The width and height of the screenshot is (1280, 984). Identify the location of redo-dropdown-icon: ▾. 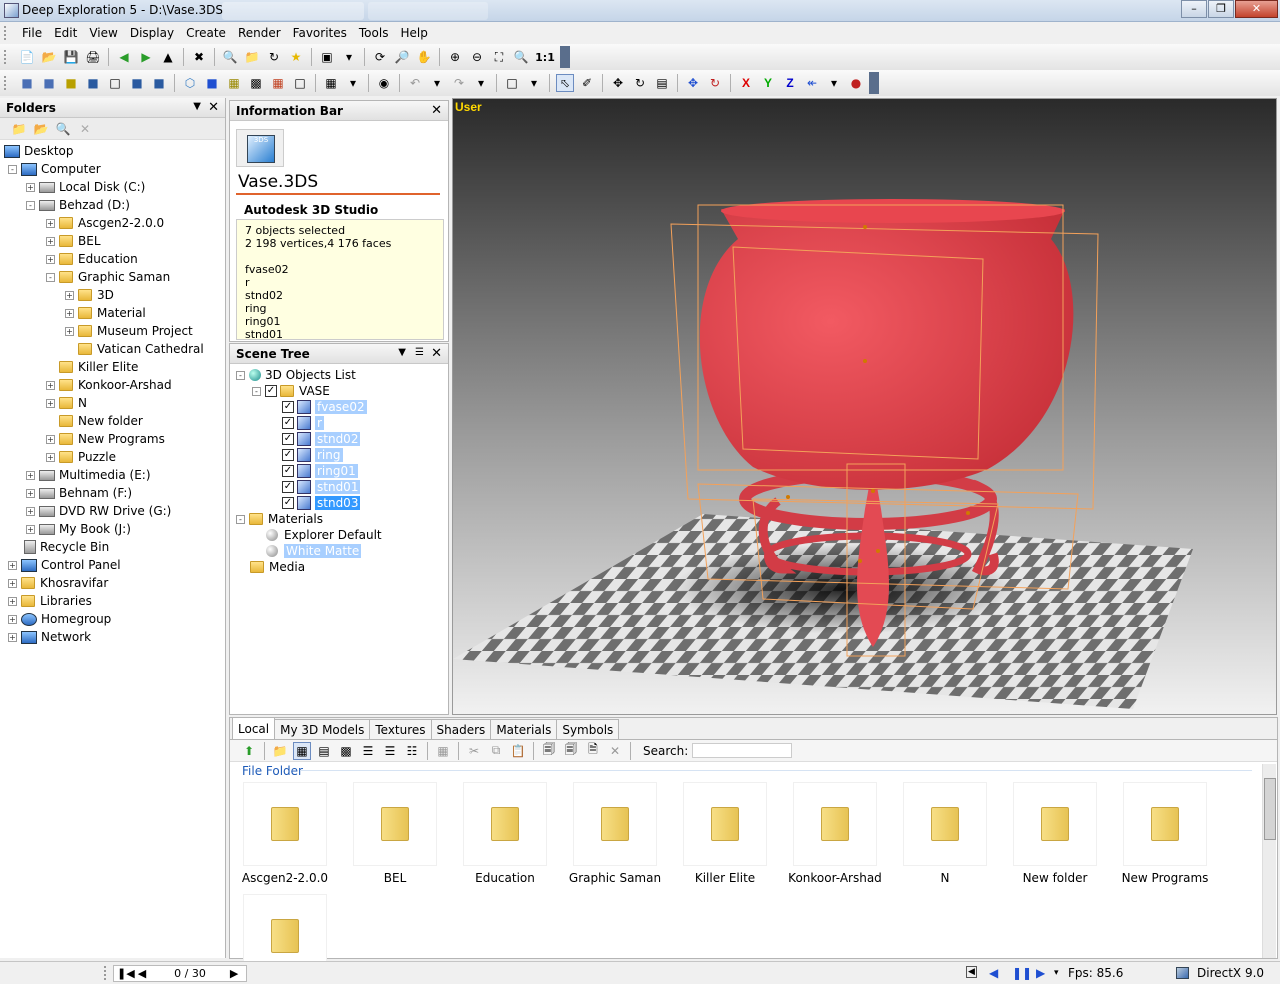
(481, 83).